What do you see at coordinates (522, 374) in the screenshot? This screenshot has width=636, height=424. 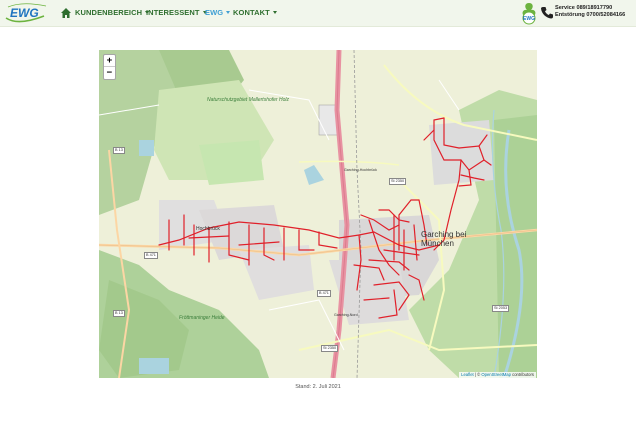 I see `attribution-contributors: contributors` at bounding box center [522, 374].